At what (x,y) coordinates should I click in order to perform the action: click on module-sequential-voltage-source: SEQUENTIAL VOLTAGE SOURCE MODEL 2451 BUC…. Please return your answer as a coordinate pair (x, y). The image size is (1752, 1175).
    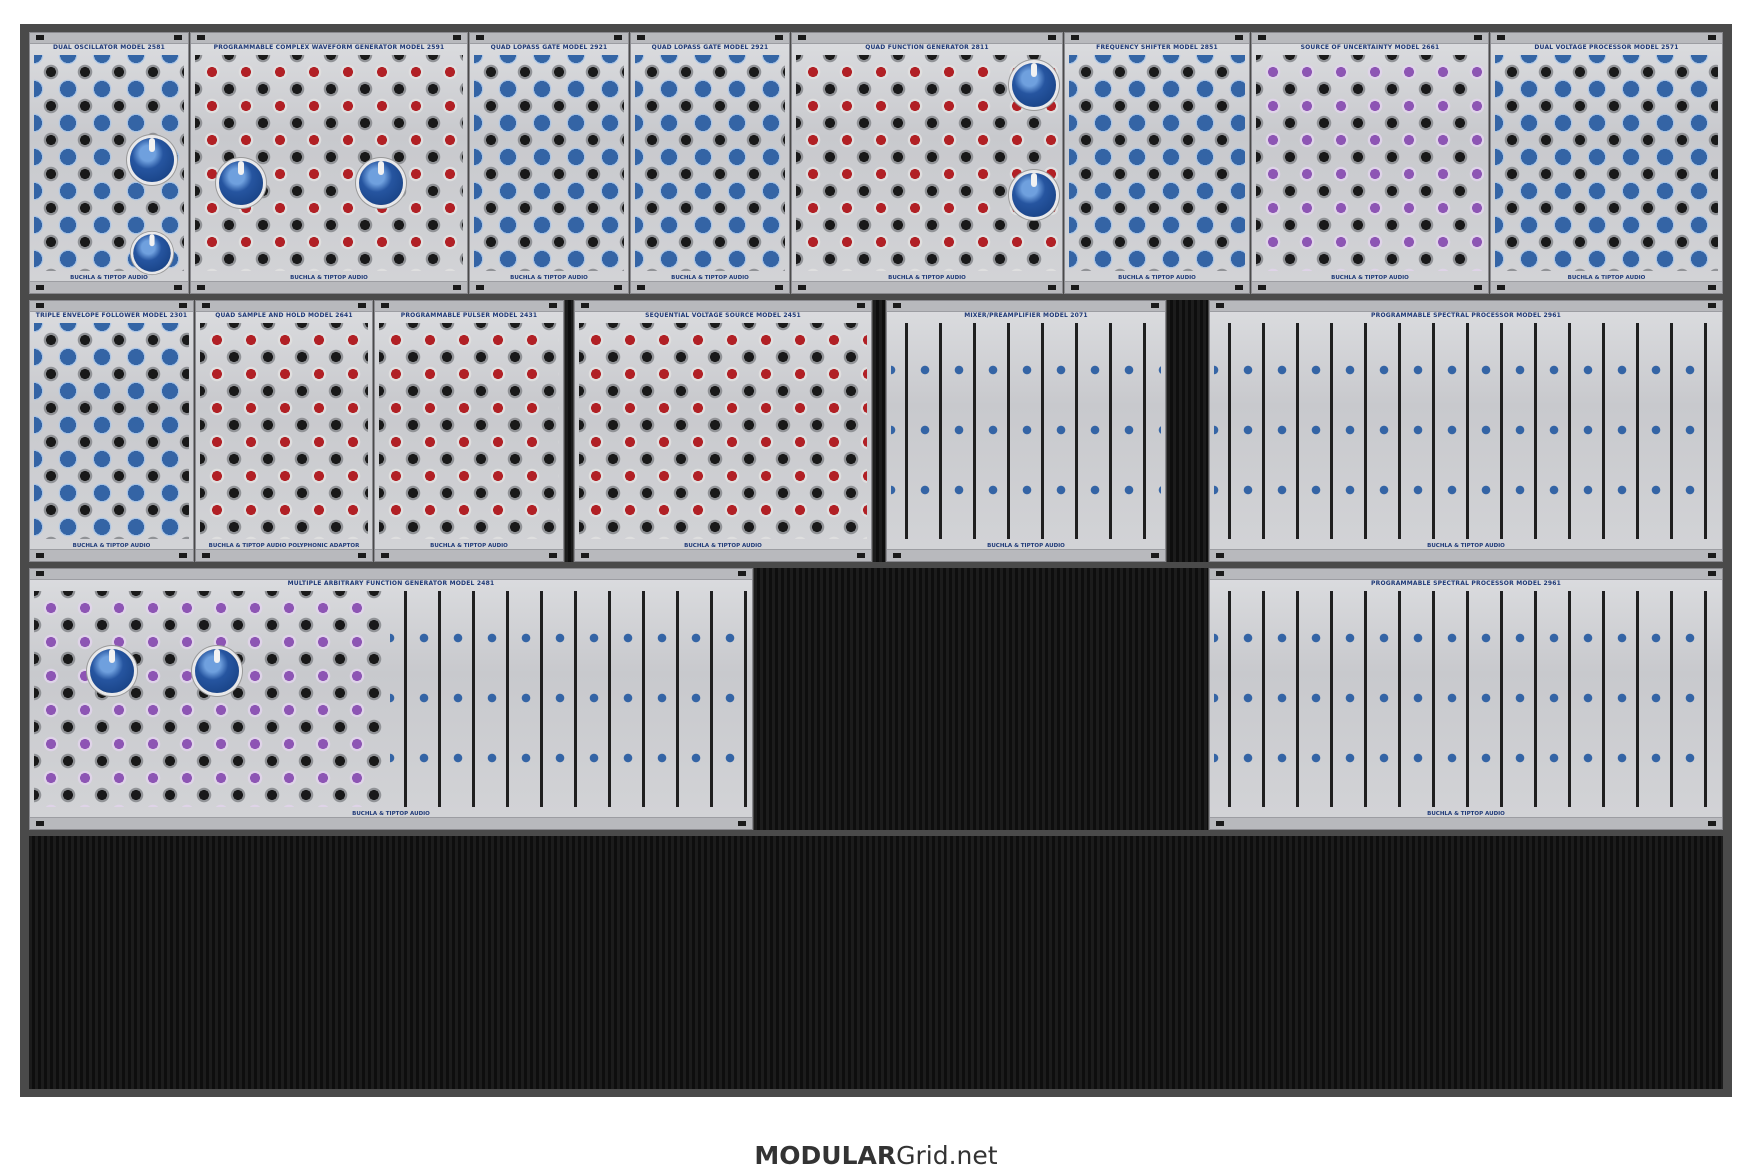
    Looking at the image, I should click on (723, 431).